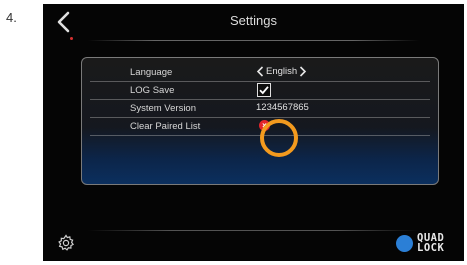 The image size is (467, 265). What do you see at coordinates (282, 107) in the screenshot?
I see `system-version-value: 1234567865` at bounding box center [282, 107].